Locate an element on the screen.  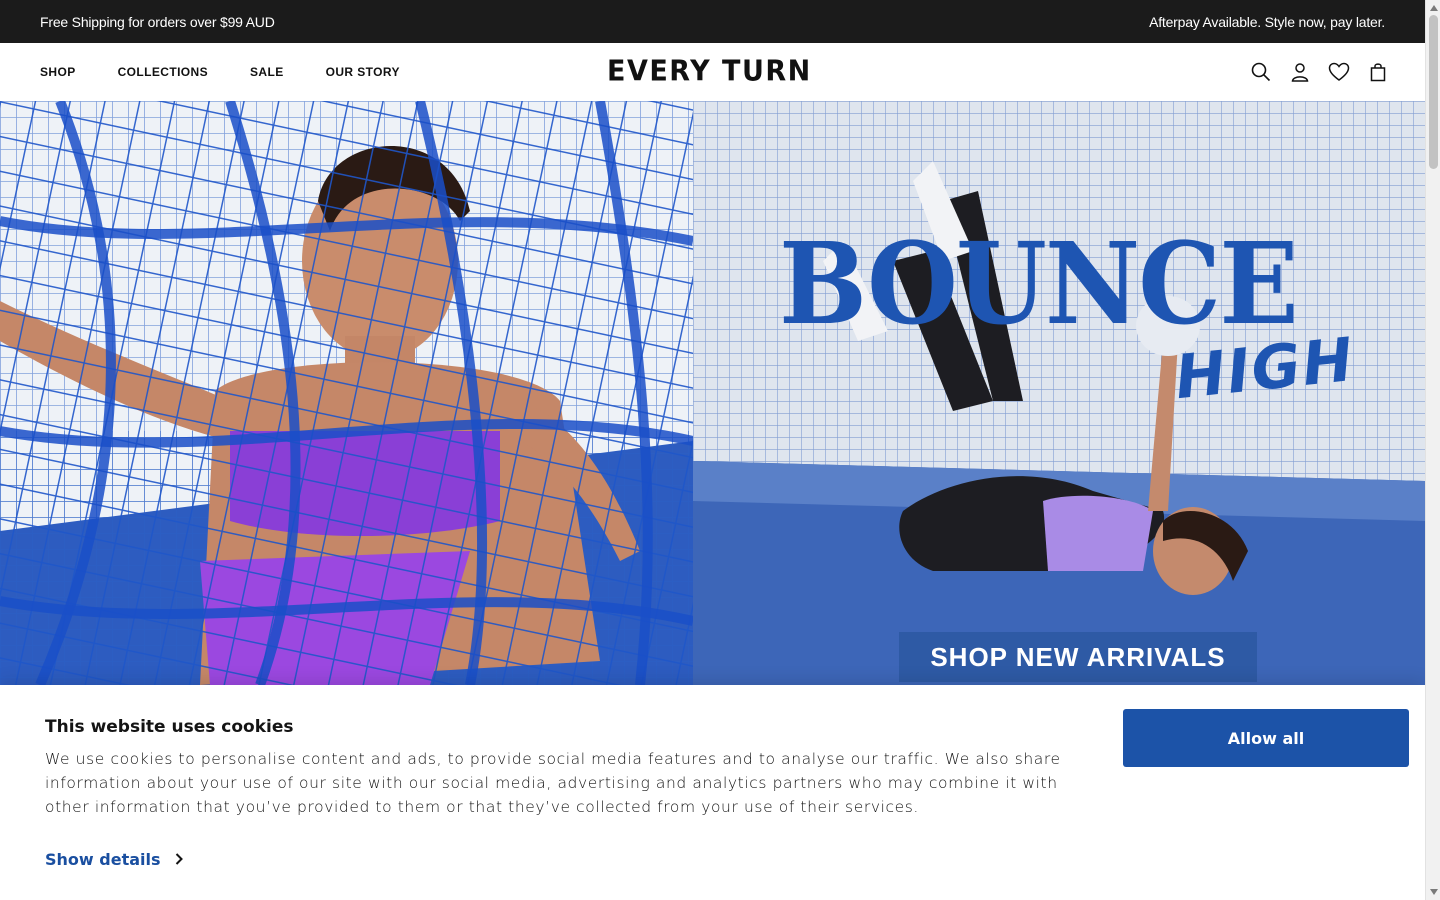
hero-headline: BOUNCE is located at coordinates (1039, 284).